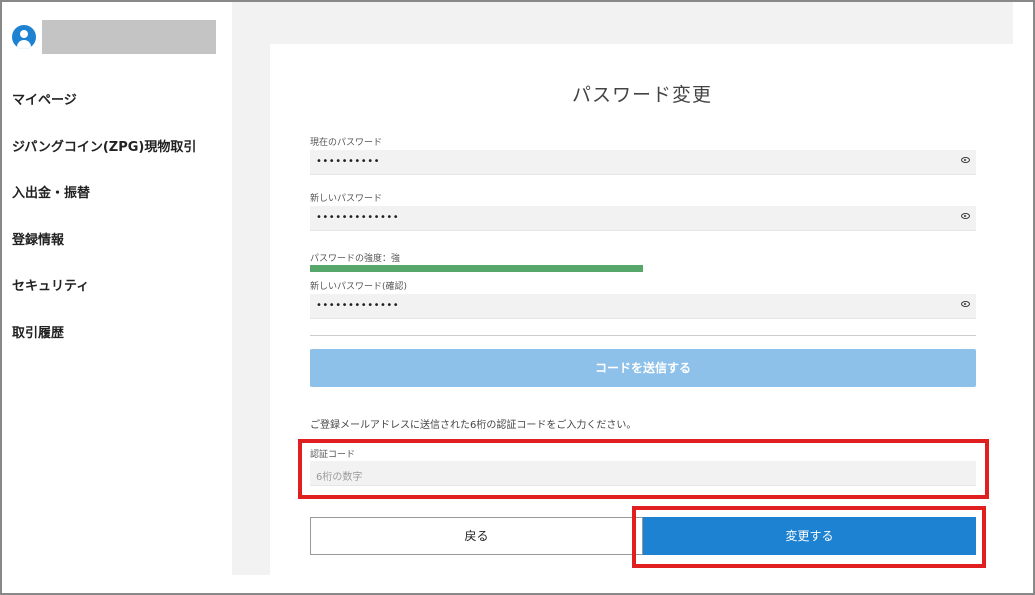 Image resolution: width=1035 pixels, height=595 pixels. I want to click on highlight-box-auth-code, so click(643, 469).